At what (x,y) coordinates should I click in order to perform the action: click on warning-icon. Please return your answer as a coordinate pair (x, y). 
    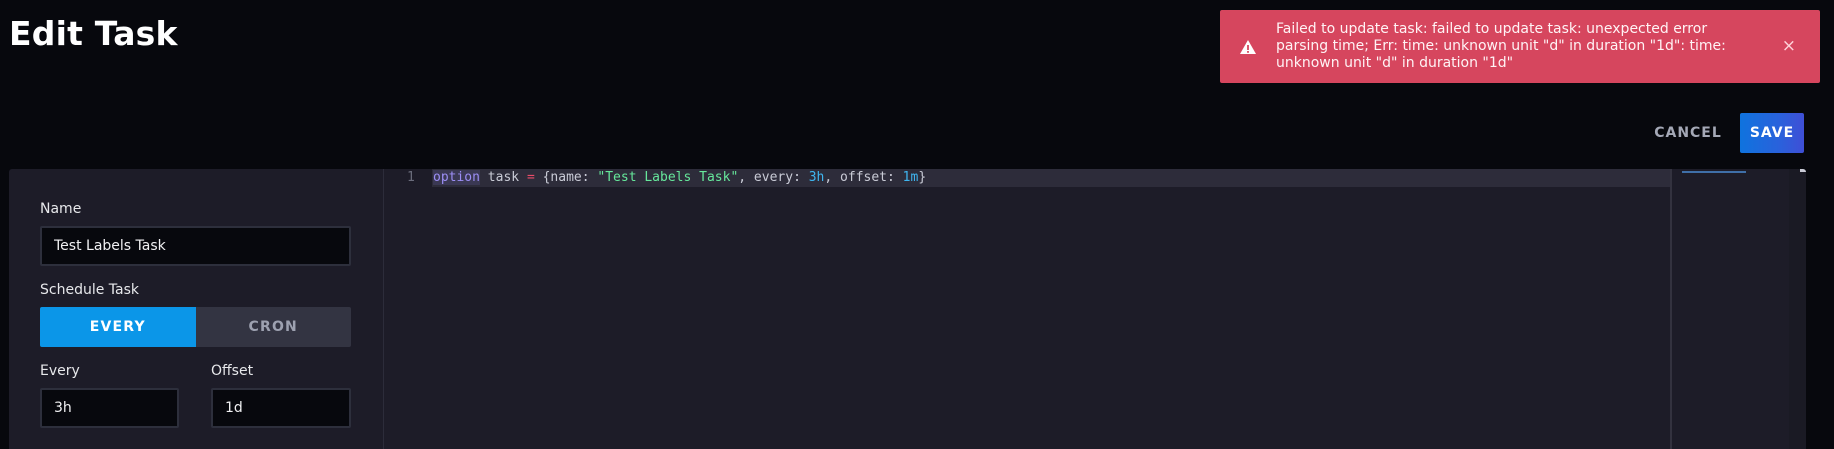
    Looking at the image, I should click on (1248, 46).